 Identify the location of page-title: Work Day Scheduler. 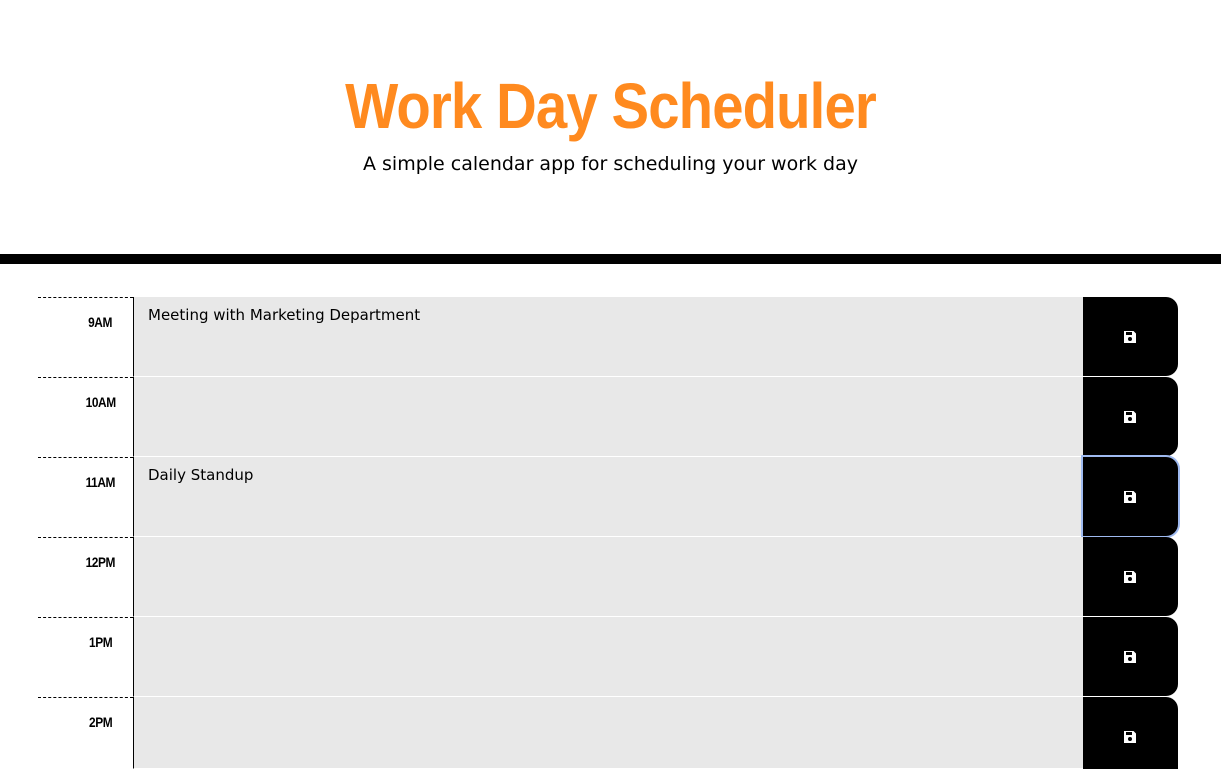
(611, 106).